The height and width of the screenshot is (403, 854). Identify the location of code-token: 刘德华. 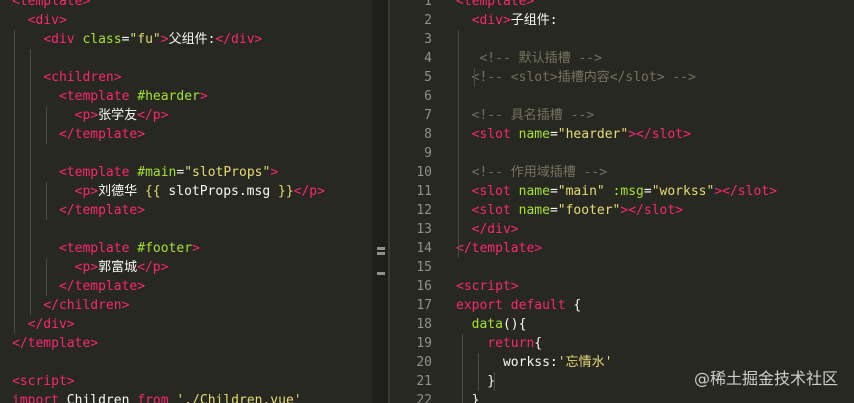
(121, 191).